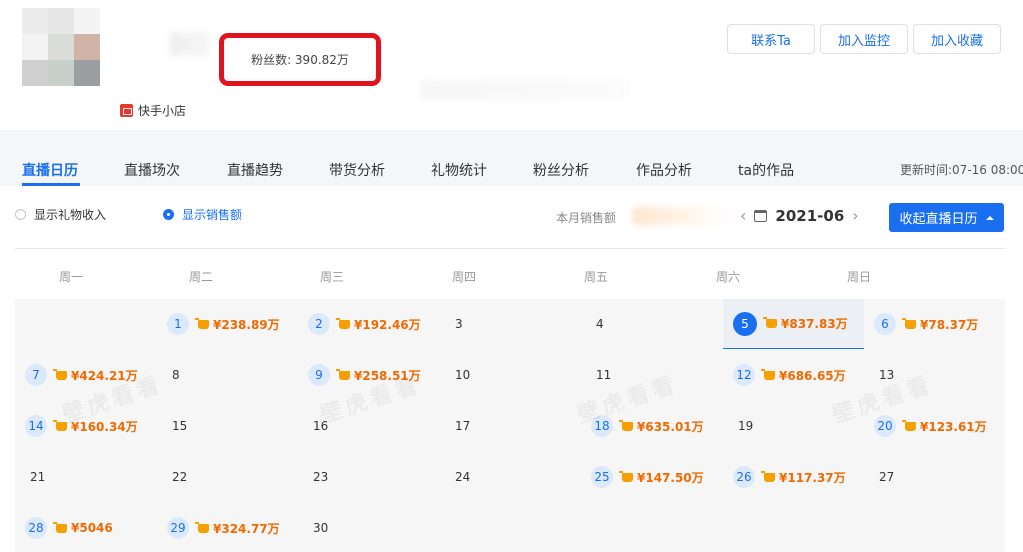 This screenshot has width=1023, height=552. Describe the element at coordinates (934, 375) in the screenshot. I see `calendar-day: 13` at that location.